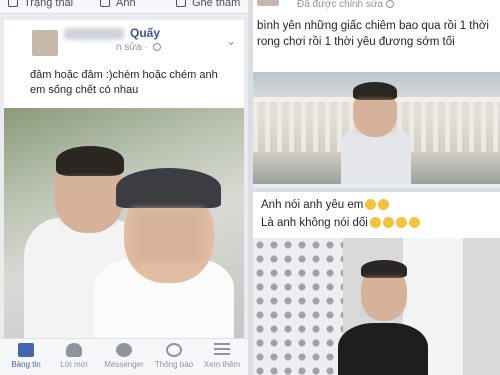 This screenshot has width=500, height=375. Describe the element at coordinates (13, 3) in the screenshot. I see `edit-icon` at that location.